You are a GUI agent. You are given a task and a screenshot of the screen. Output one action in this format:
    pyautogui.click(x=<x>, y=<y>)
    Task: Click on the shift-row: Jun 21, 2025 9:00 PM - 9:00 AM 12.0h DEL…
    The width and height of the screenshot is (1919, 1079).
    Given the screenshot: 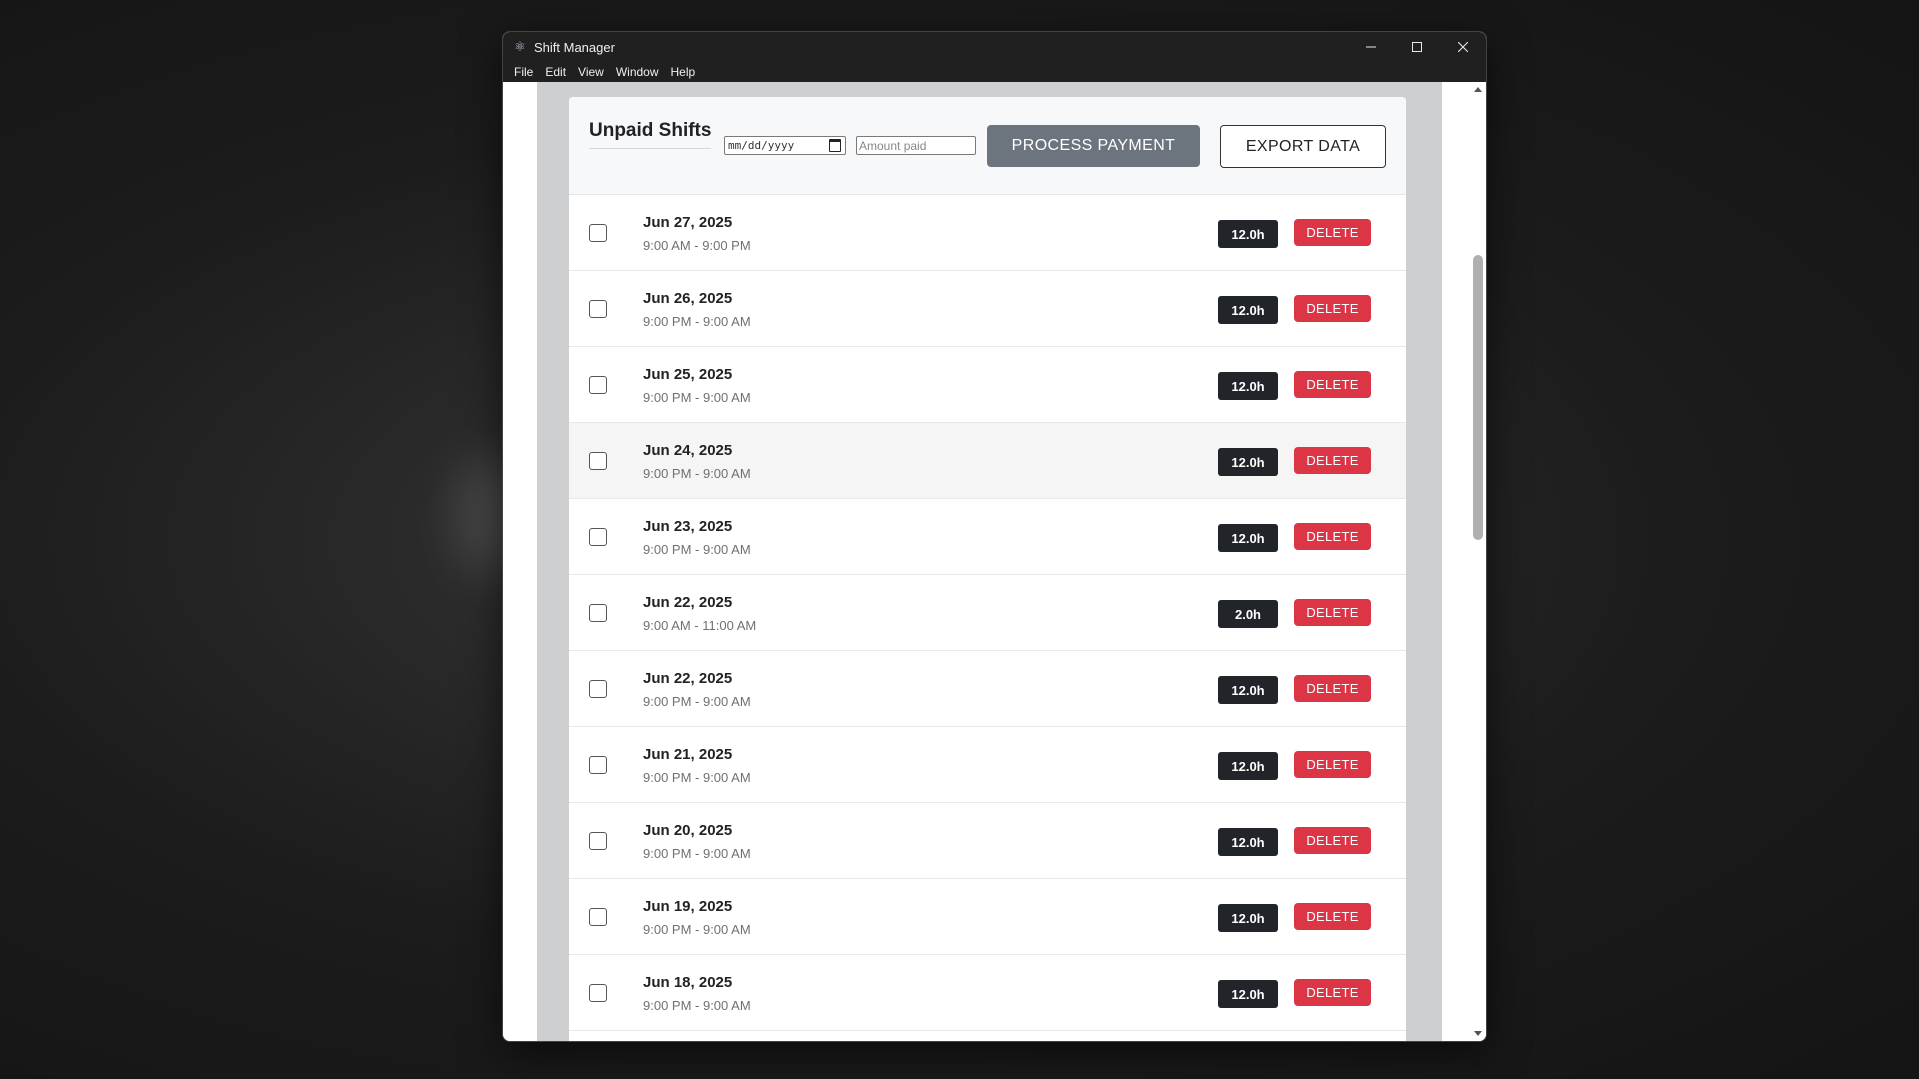 What is the action you would take?
    pyautogui.click(x=987, y=765)
    